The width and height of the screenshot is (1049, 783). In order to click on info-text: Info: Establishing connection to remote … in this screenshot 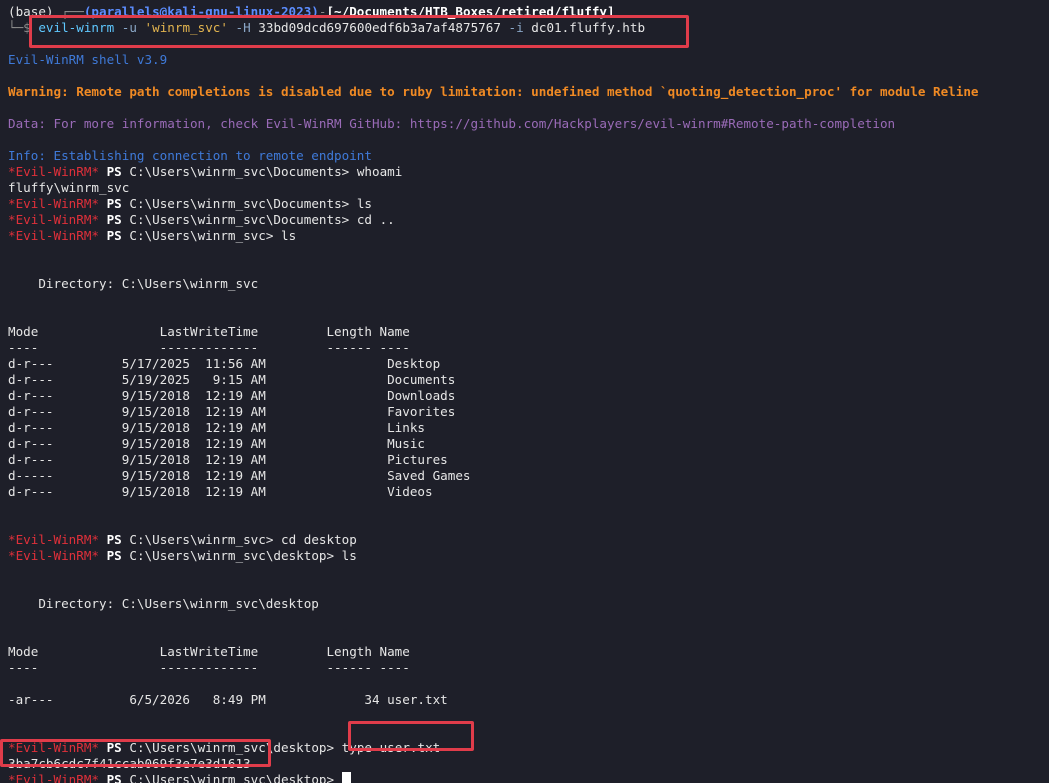, I will do `click(190, 155)`.